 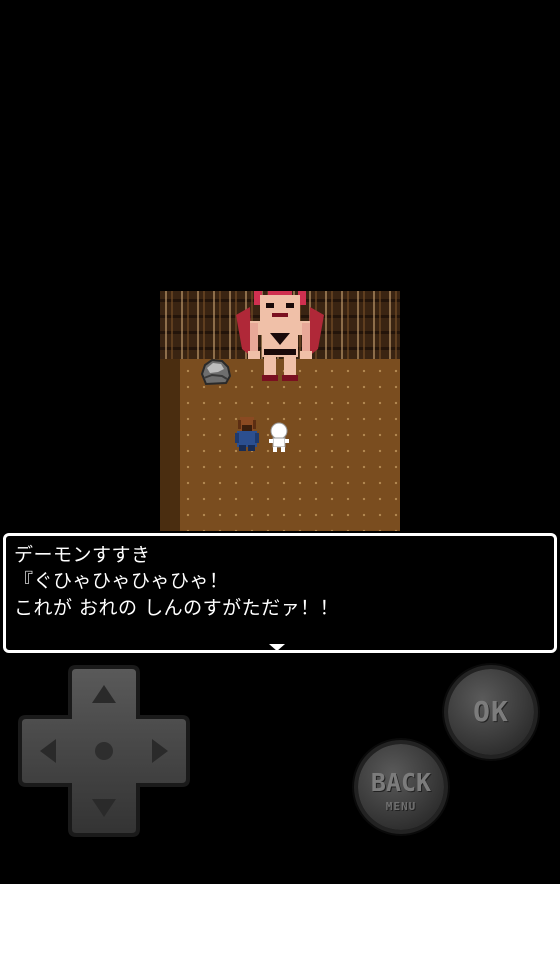 I want to click on dpad, so click(x=104, y=751).